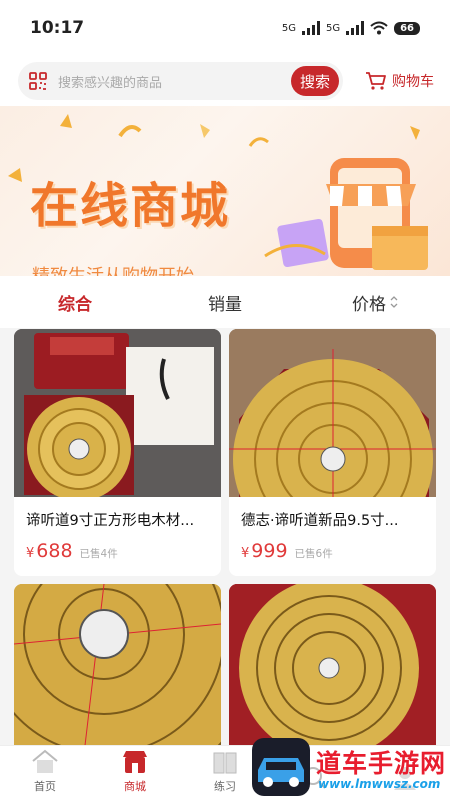 This screenshot has height=800, width=450. What do you see at coordinates (381, 763) in the screenshot?
I see `watermark-text: 道车手游网` at bounding box center [381, 763].